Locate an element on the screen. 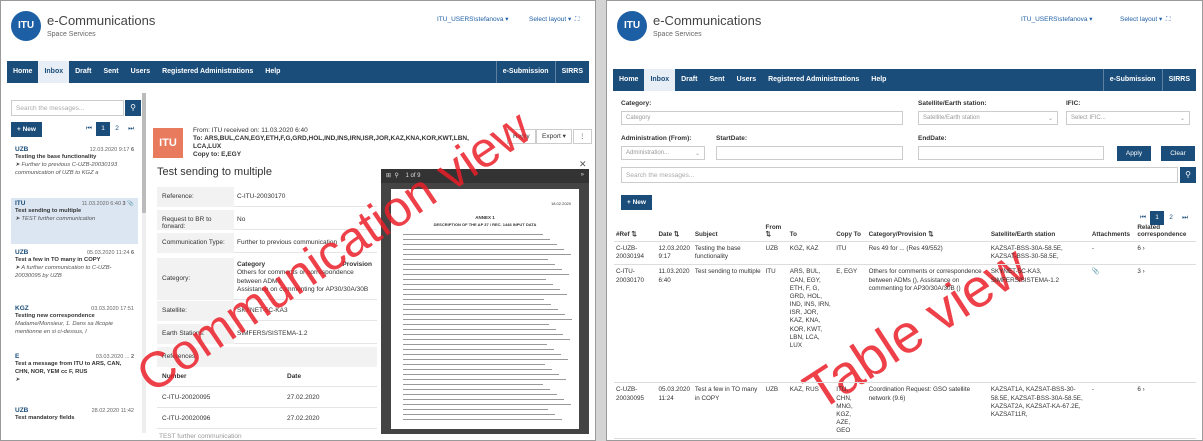  category-filter-input: Category is located at coordinates (762, 118).